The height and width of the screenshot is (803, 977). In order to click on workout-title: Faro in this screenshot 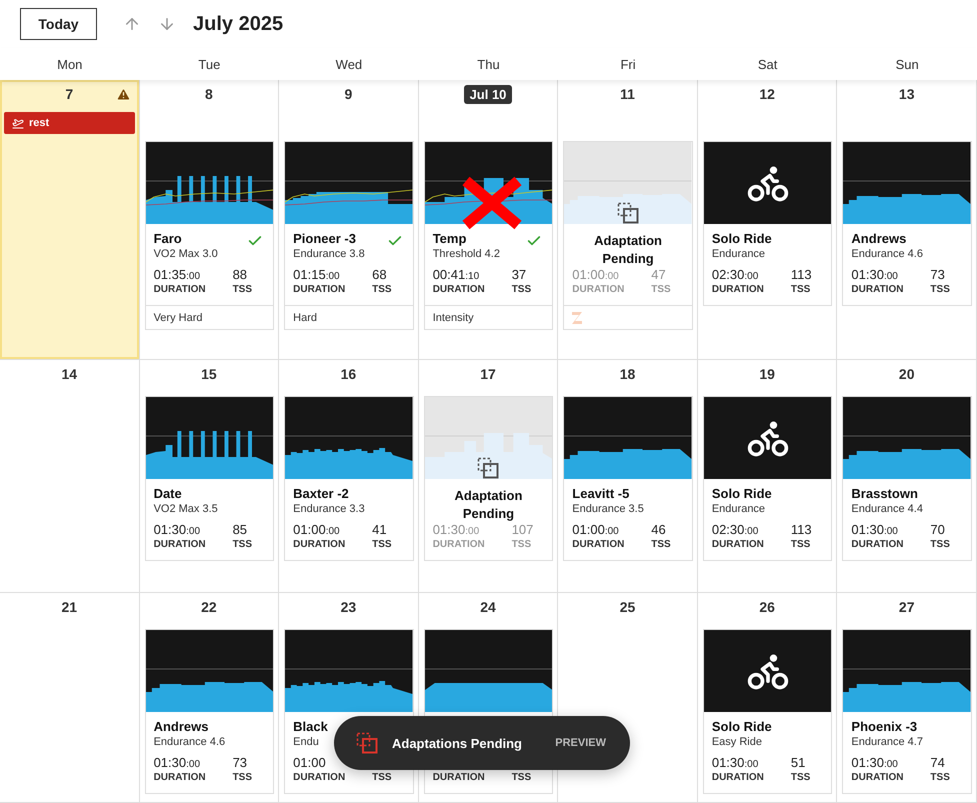, I will do `click(168, 239)`.